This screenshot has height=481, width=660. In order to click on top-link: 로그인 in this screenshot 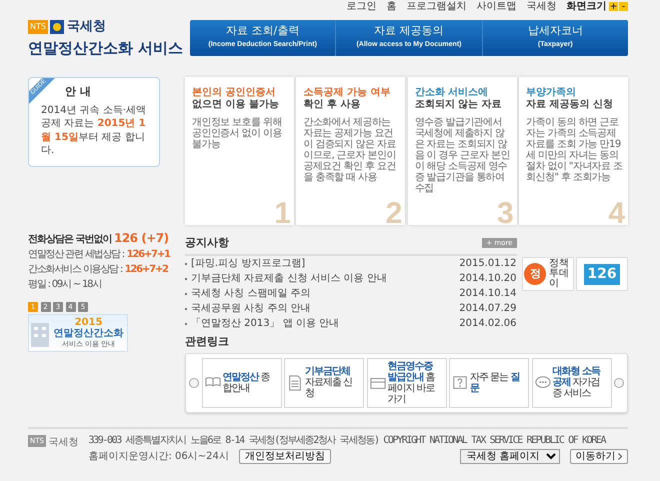, I will do `click(361, 6)`.